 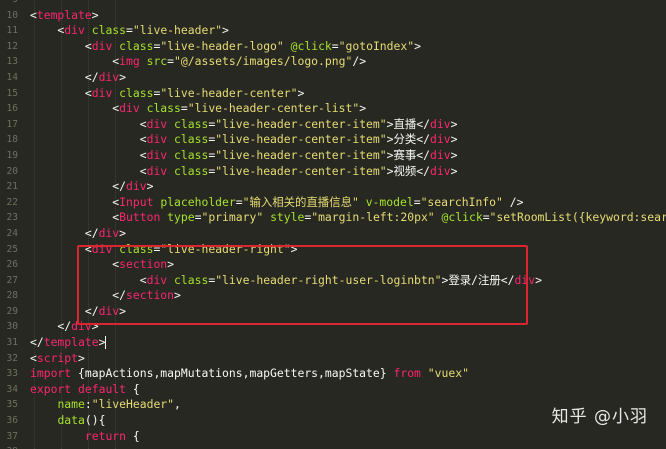 What do you see at coordinates (12, 77) in the screenshot?
I see `line-number: 14` at bounding box center [12, 77].